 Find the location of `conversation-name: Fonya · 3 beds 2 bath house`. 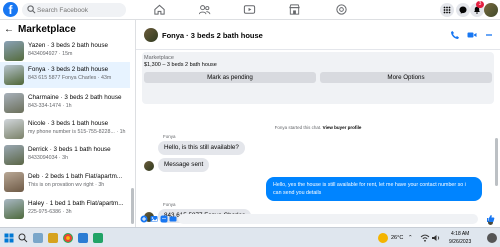

conversation-name: Fonya · 3 beds 2 bath house is located at coordinates (68, 69).